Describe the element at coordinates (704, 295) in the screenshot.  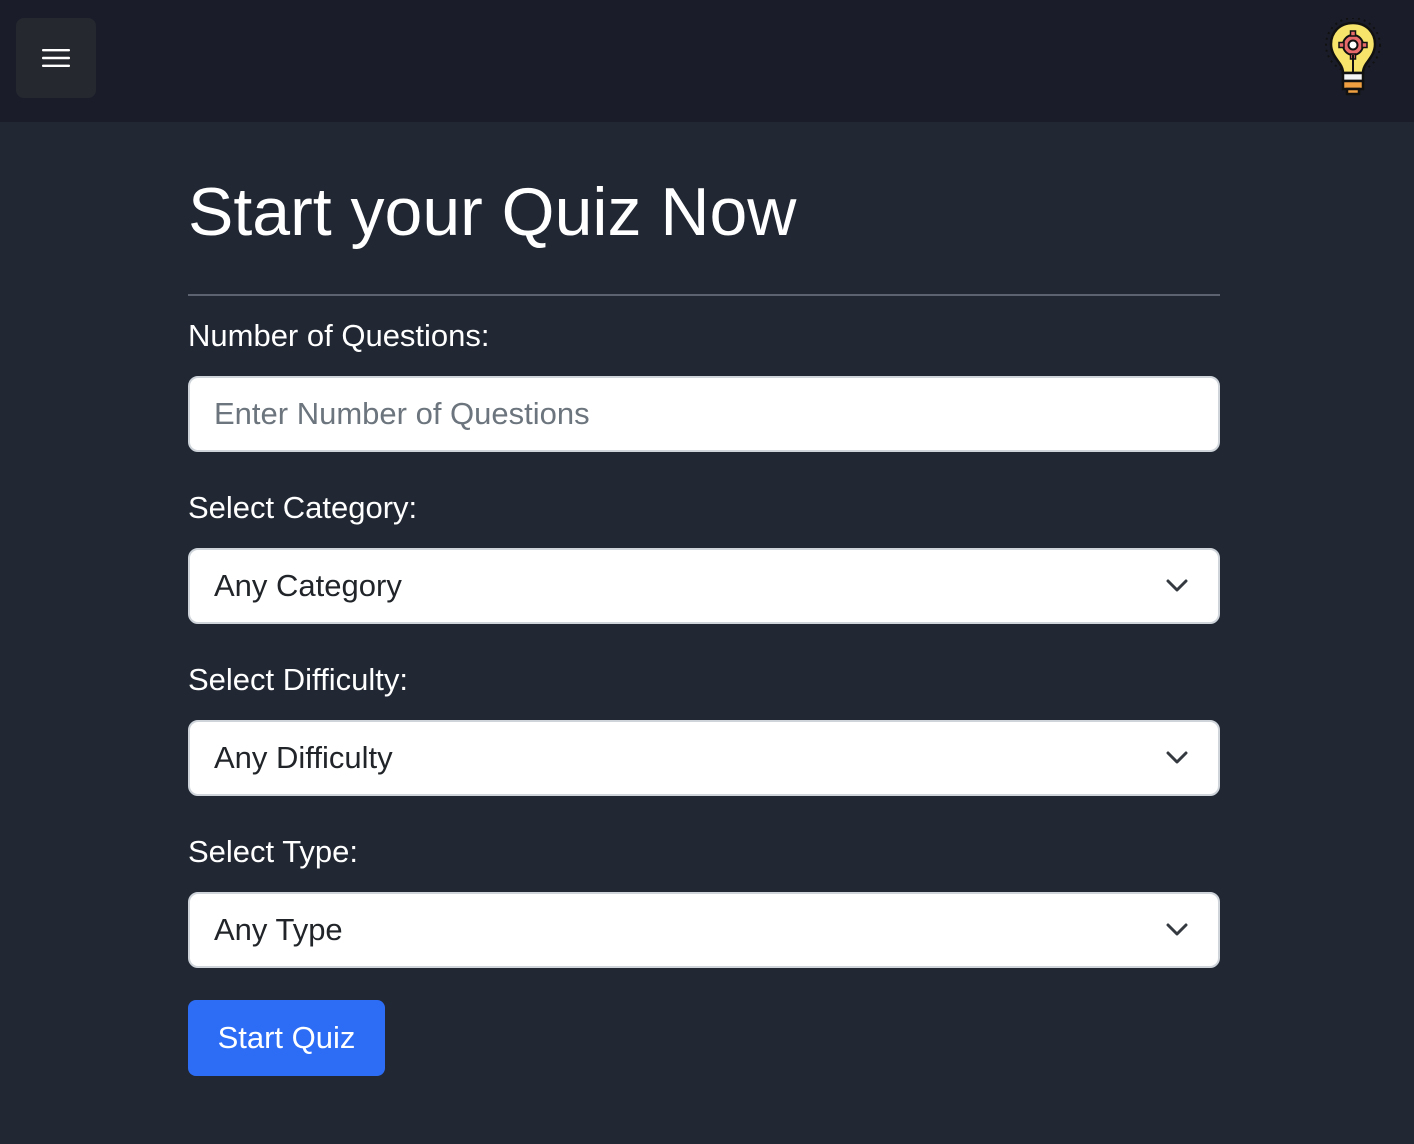
I see `title-divider` at that location.